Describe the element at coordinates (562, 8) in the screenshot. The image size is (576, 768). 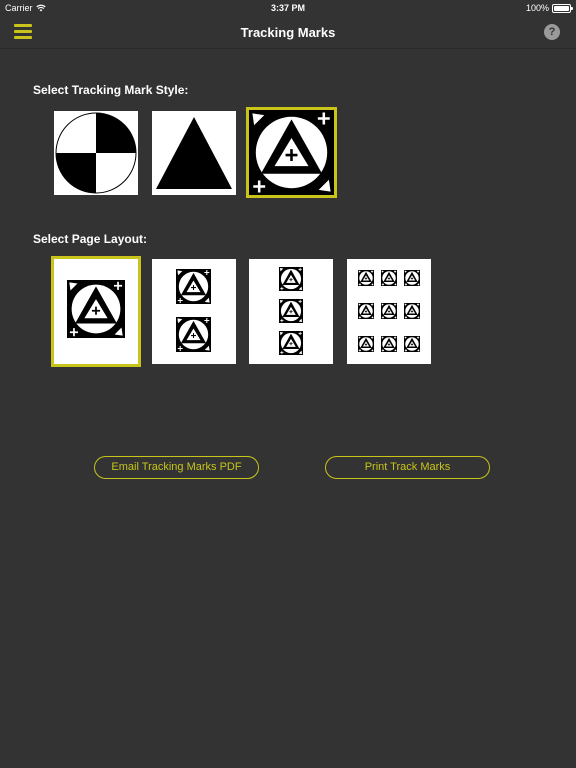
I see `battery-icon` at that location.